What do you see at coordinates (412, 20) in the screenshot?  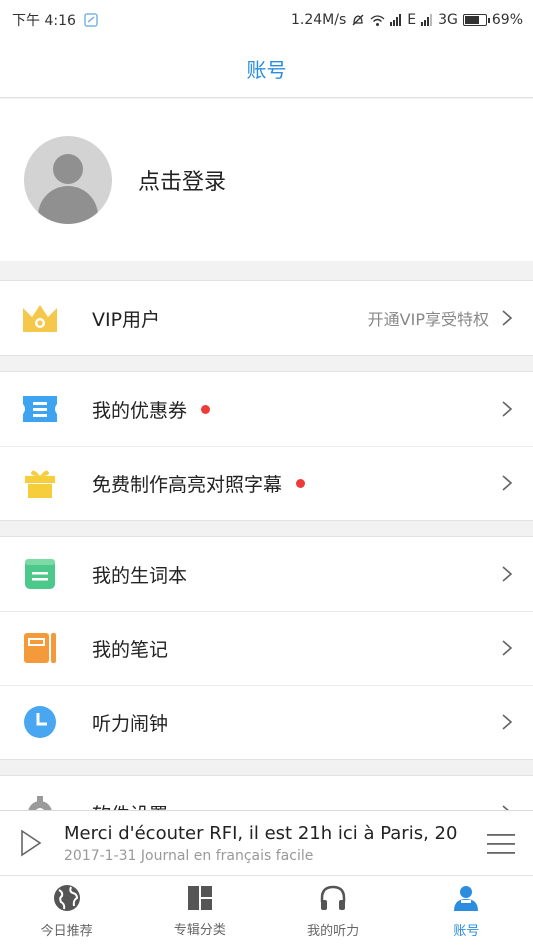 I see `network-e: E` at bounding box center [412, 20].